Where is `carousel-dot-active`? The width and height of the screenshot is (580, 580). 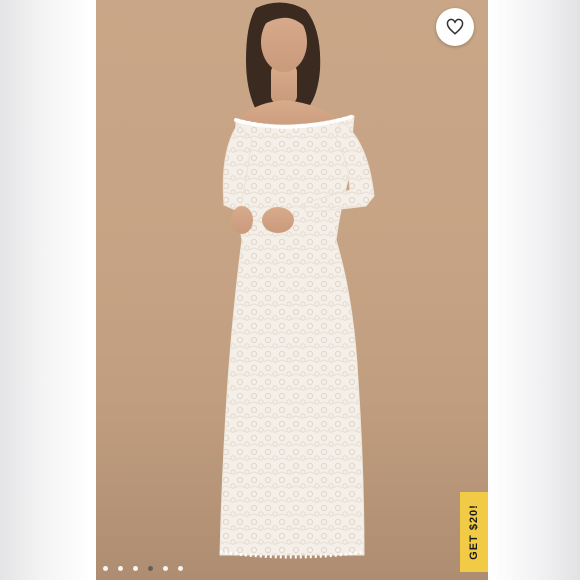 carousel-dot-active is located at coordinates (150, 568).